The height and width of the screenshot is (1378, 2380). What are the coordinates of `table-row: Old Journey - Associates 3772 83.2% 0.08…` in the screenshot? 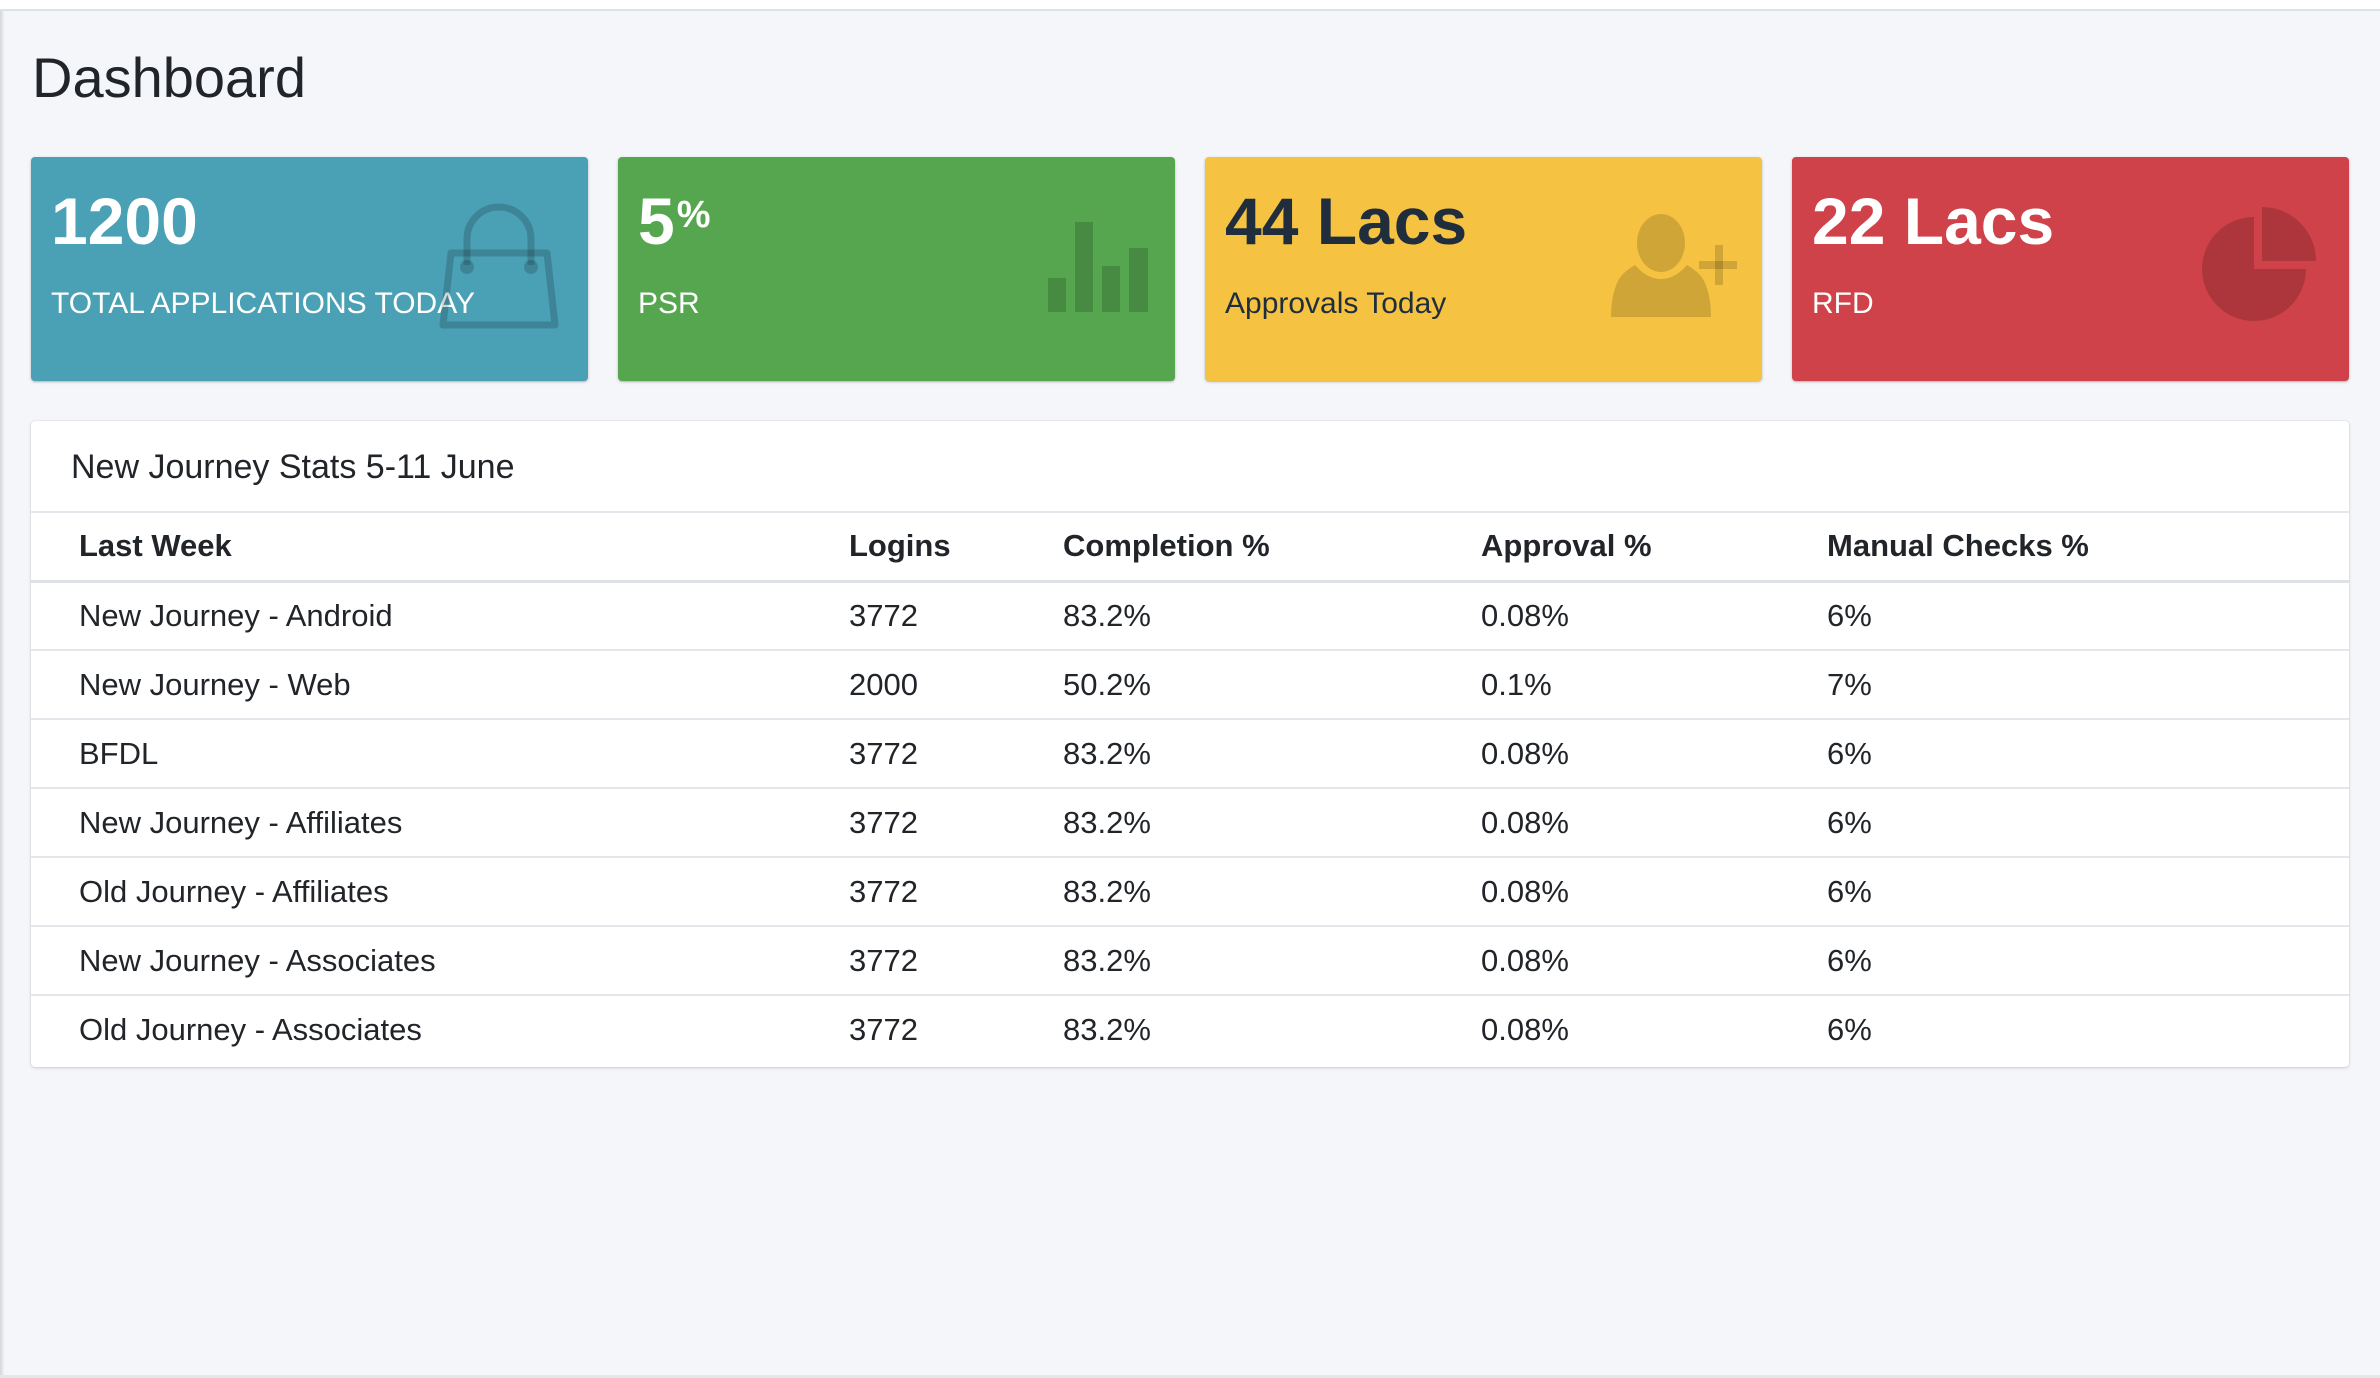 It's located at (1190, 1029).